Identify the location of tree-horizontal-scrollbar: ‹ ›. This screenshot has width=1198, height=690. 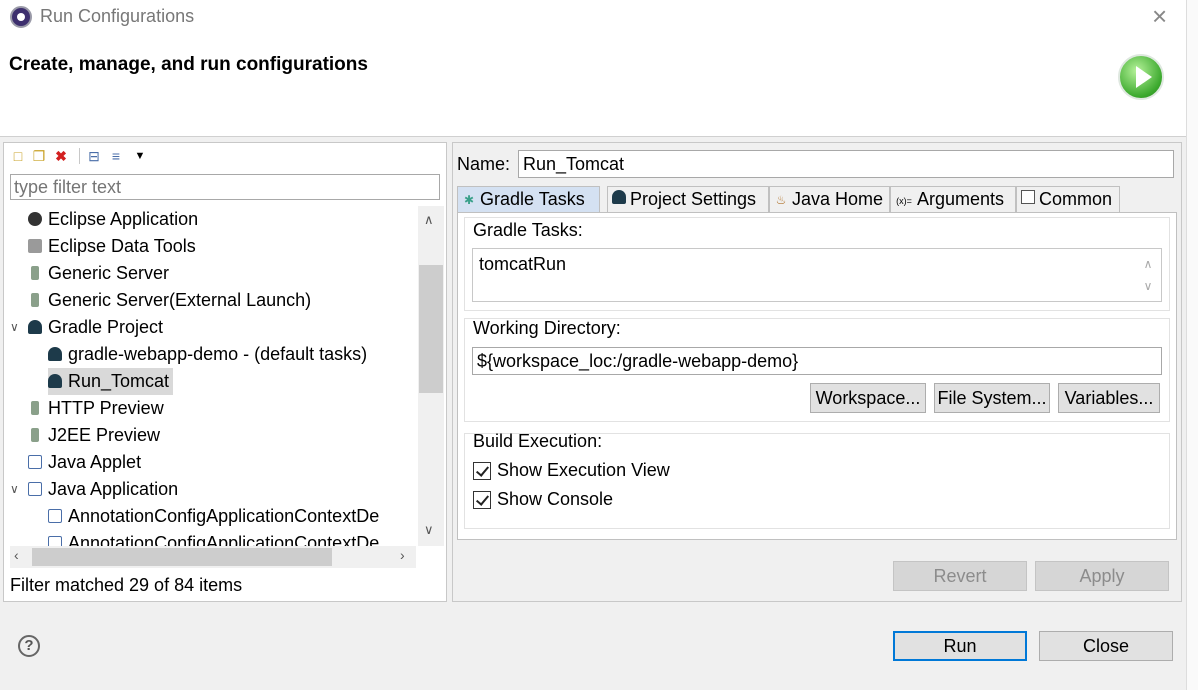
(213, 557).